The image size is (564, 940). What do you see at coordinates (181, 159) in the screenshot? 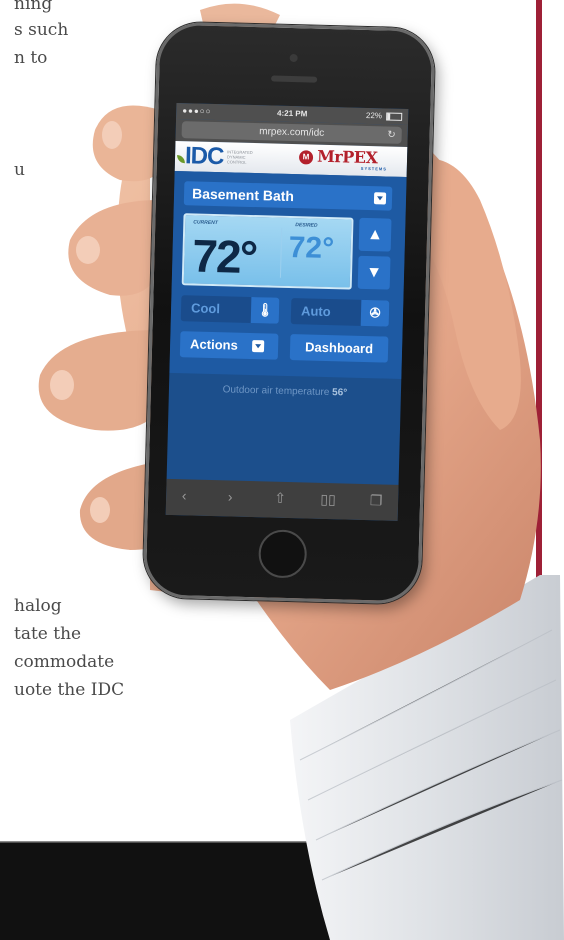
I see `leaf-icon` at bounding box center [181, 159].